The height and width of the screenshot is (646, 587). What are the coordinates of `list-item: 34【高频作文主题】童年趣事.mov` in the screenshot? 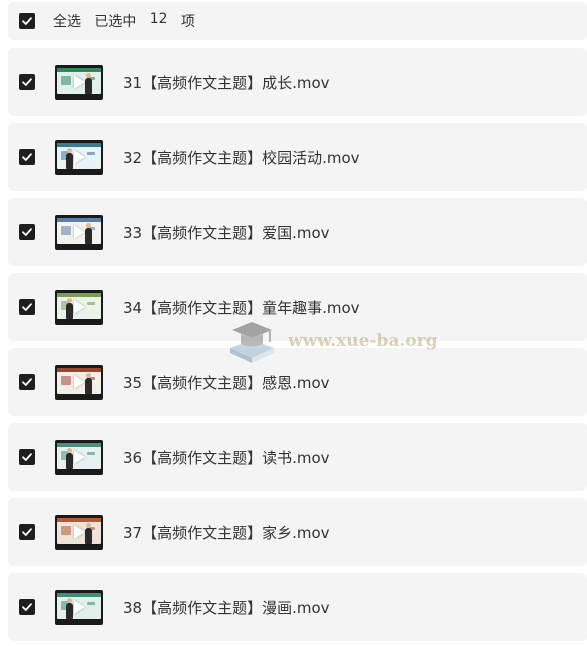 It's located at (297, 307).